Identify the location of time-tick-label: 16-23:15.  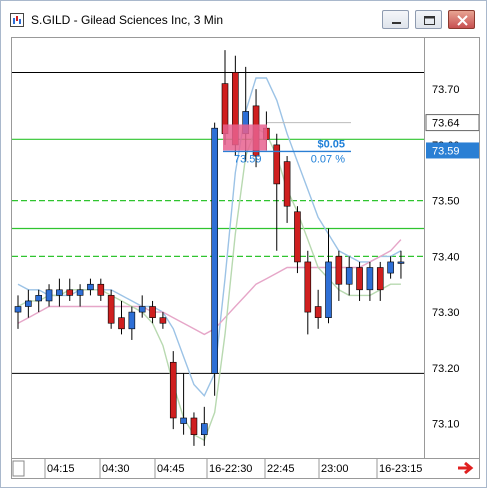
(400, 469).